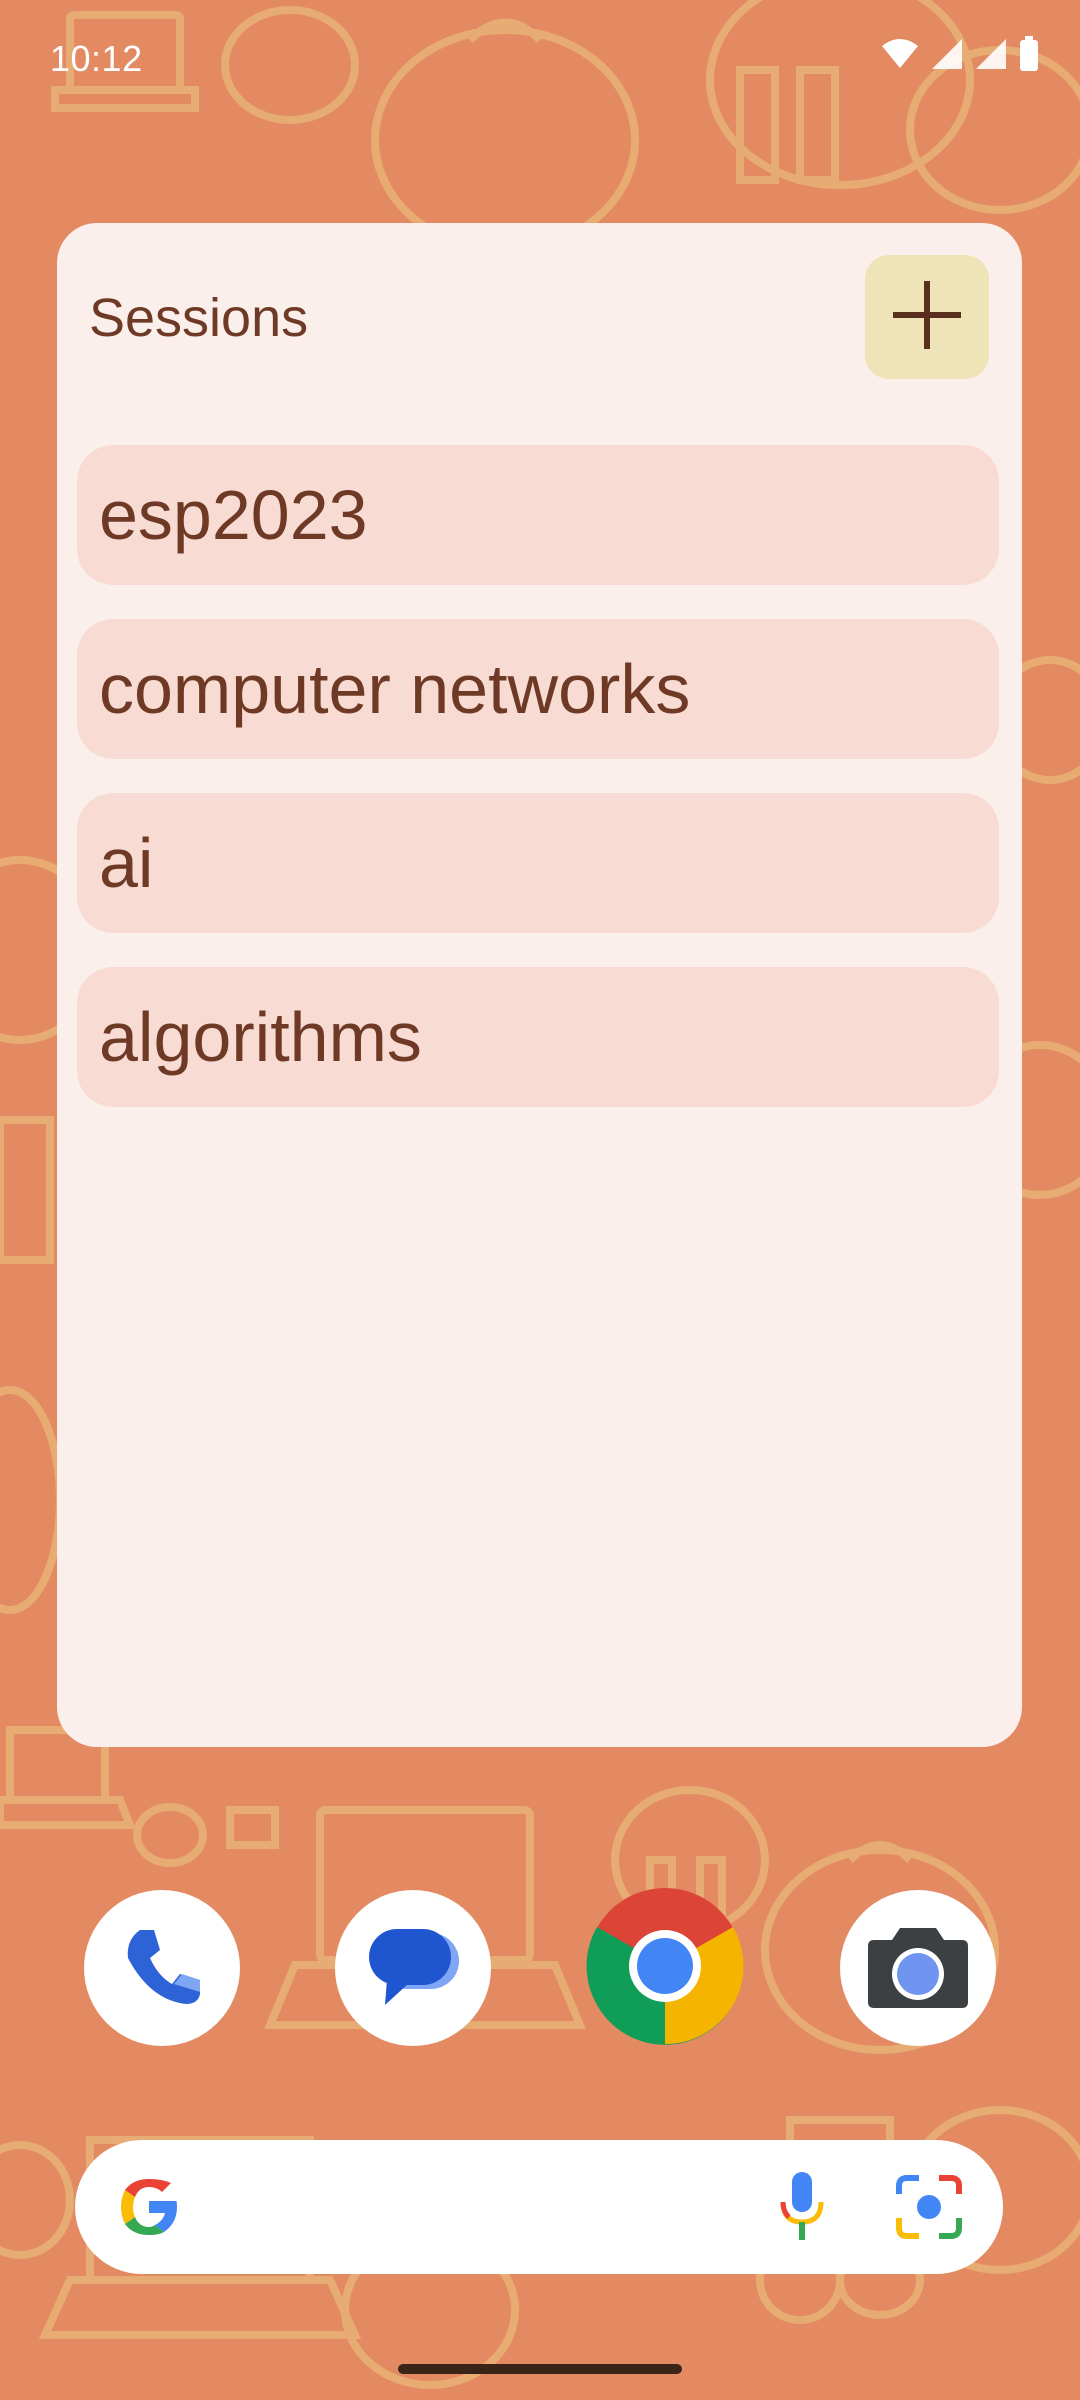 The width and height of the screenshot is (1080, 2400). What do you see at coordinates (900, 56) in the screenshot?
I see `wifi-icon` at bounding box center [900, 56].